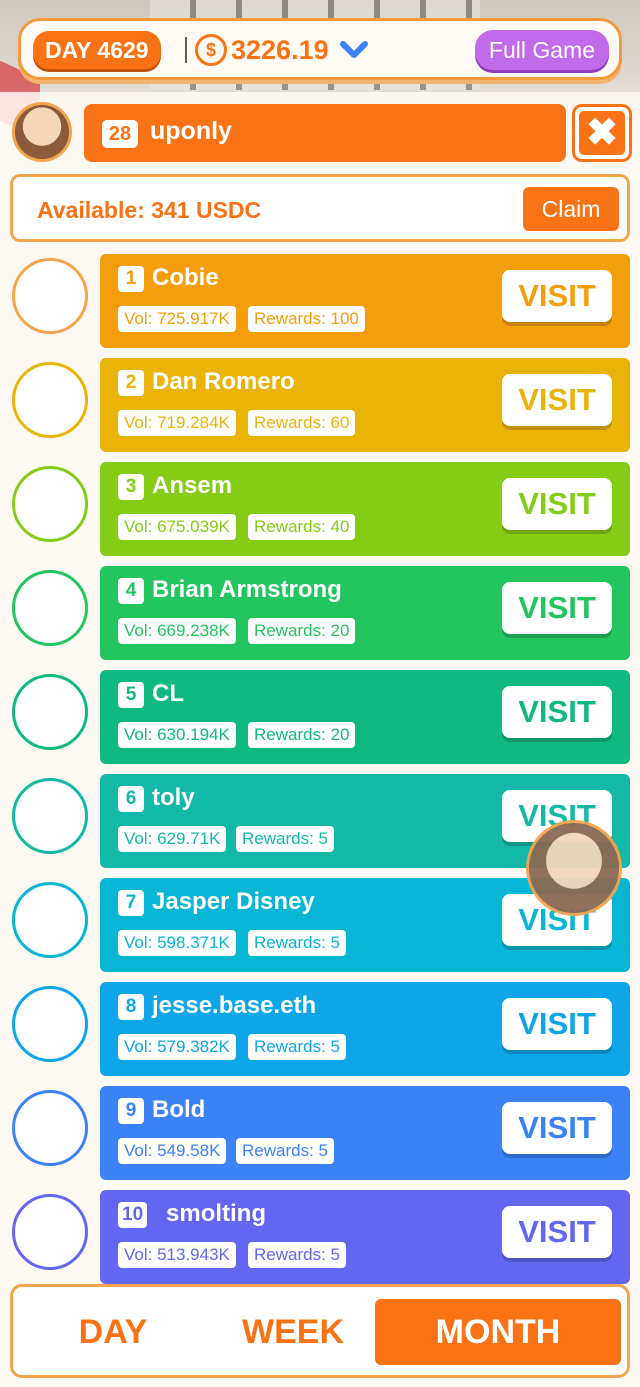  What do you see at coordinates (120, 134) in the screenshot?
I see `my-rank-badge: 28` at bounding box center [120, 134].